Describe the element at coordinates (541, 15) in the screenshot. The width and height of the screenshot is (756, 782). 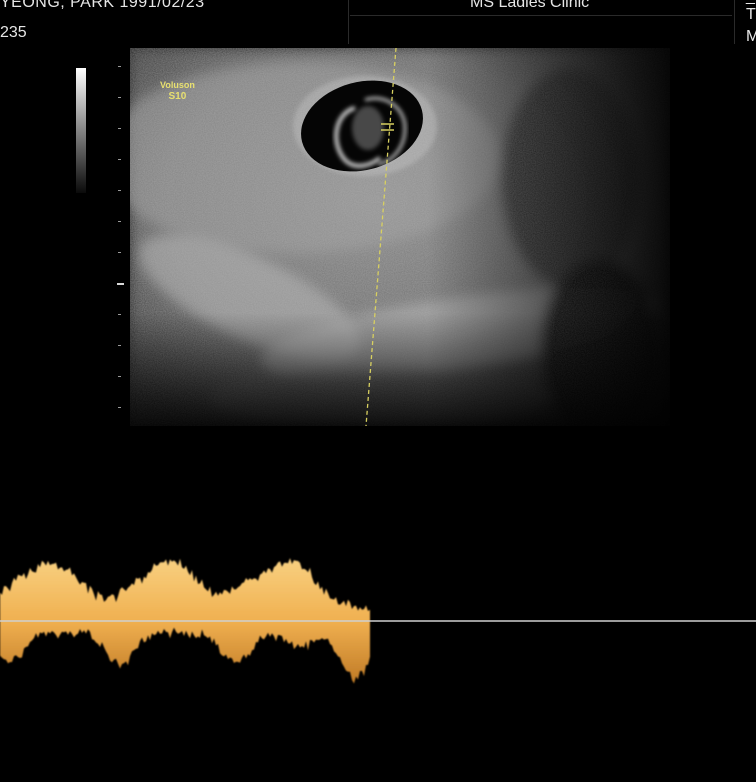
I see `header-divider-line` at that location.